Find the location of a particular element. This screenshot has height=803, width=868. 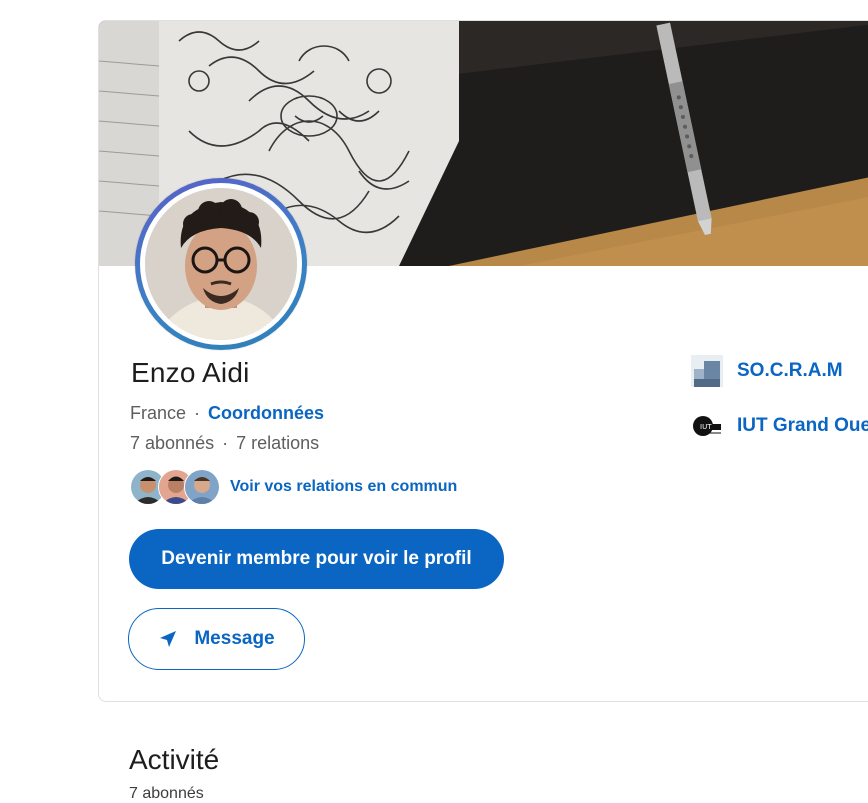

org-name: SO.C.R.A.M is located at coordinates (790, 370).